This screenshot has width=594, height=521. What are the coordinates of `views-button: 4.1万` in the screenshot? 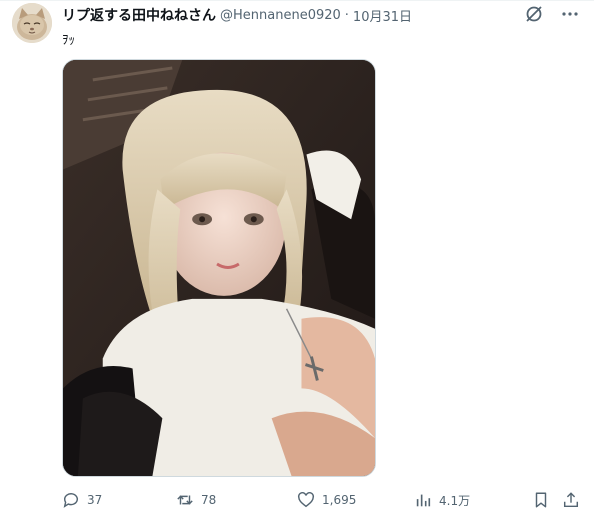 It's located at (442, 500).